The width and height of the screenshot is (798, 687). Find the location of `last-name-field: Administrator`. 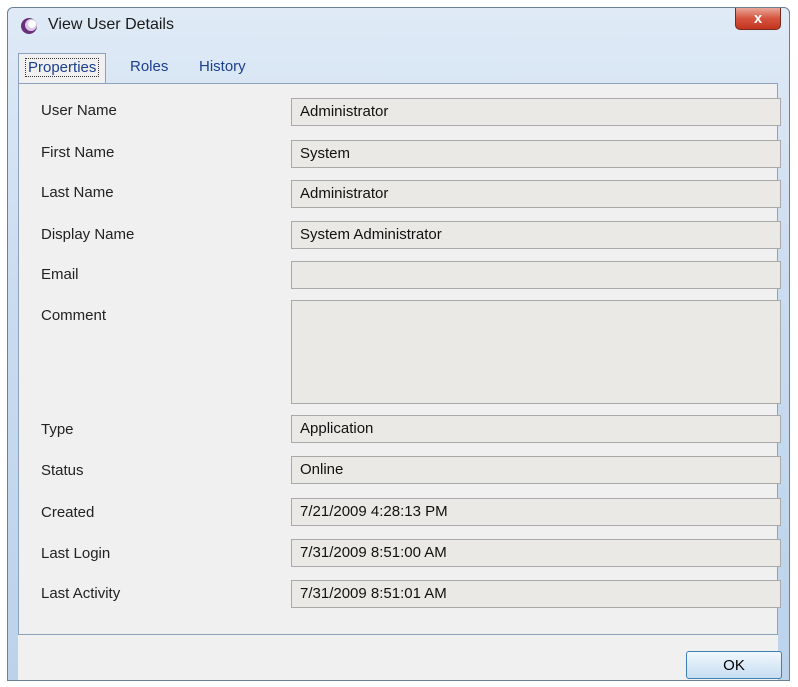

last-name-field: Administrator is located at coordinates (536, 194).